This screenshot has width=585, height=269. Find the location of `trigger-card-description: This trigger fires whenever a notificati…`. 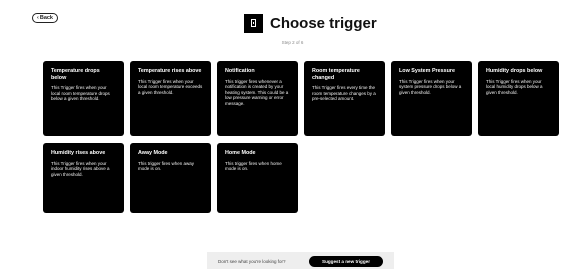

trigger-card-description: This trigger fires whenever a notificati… is located at coordinates (257, 92).